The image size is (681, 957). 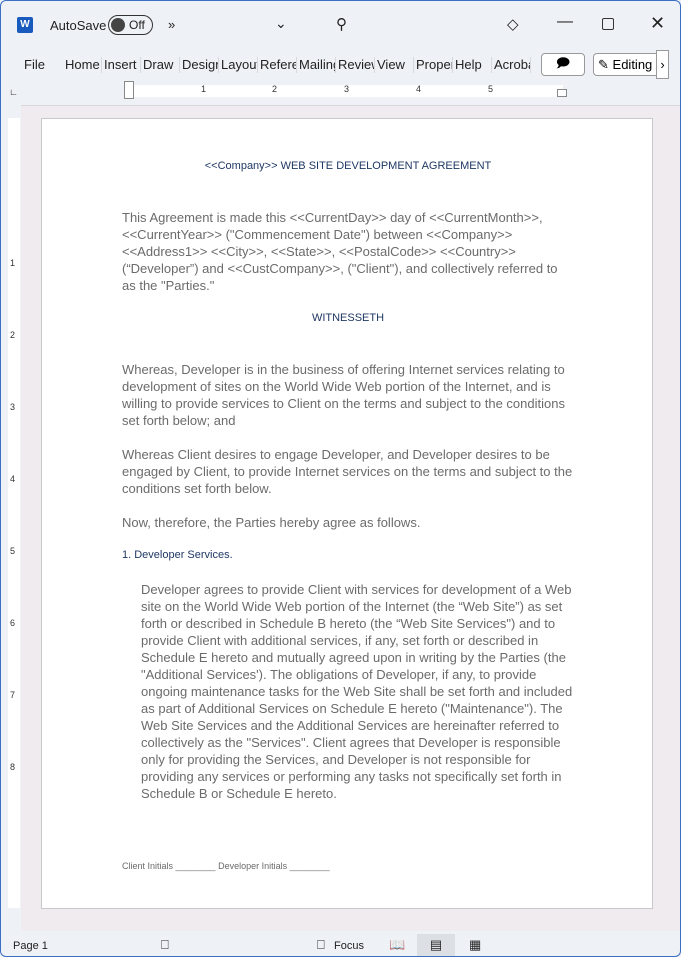 I want to click on more-commands-button: », so click(x=171, y=24).